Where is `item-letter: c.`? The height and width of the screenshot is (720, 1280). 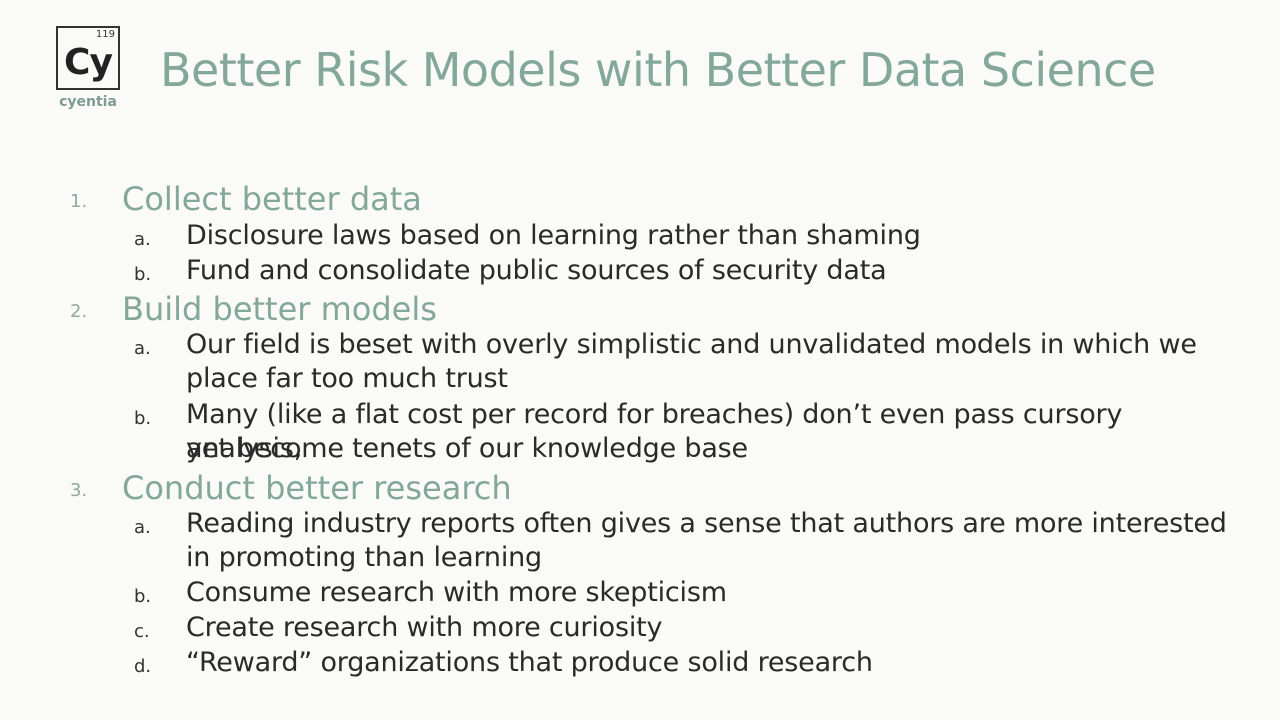 item-letter: c. is located at coordinates (142, 631).